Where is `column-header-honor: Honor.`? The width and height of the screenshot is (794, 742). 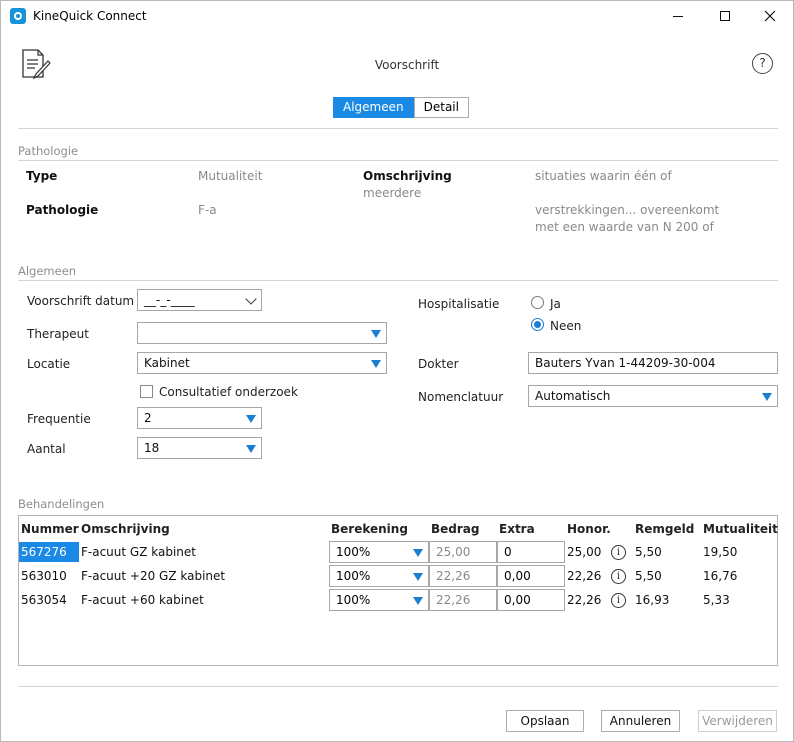
column-header-honor: Honor. is located at coordinates (589, 529).